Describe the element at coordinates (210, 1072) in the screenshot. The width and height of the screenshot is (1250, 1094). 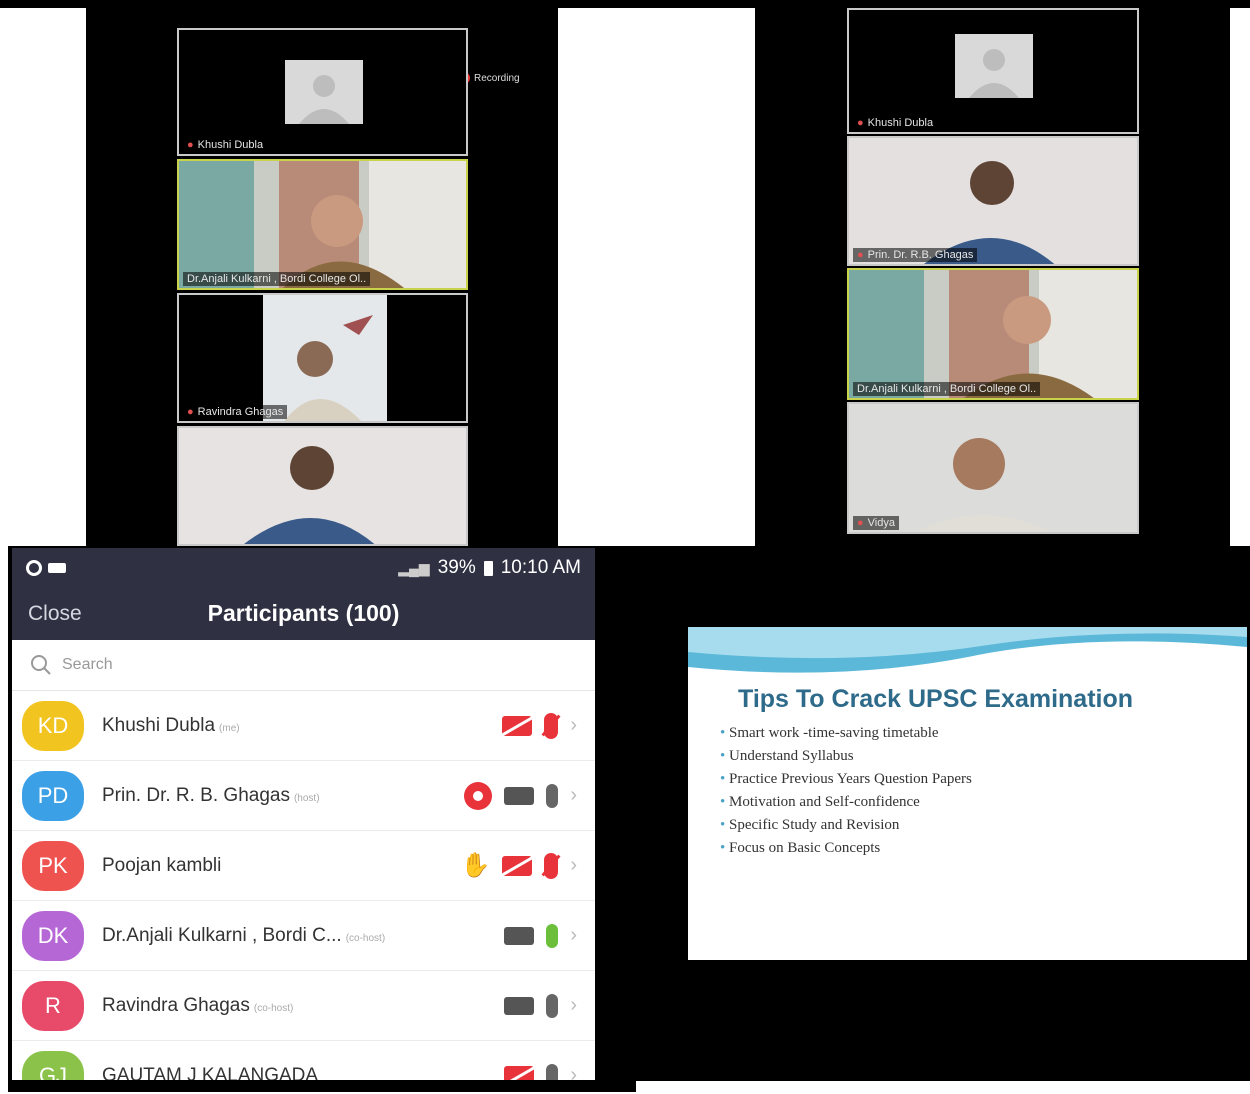
I see `participant-name: GAUTAM J KALANGADA` at that location.